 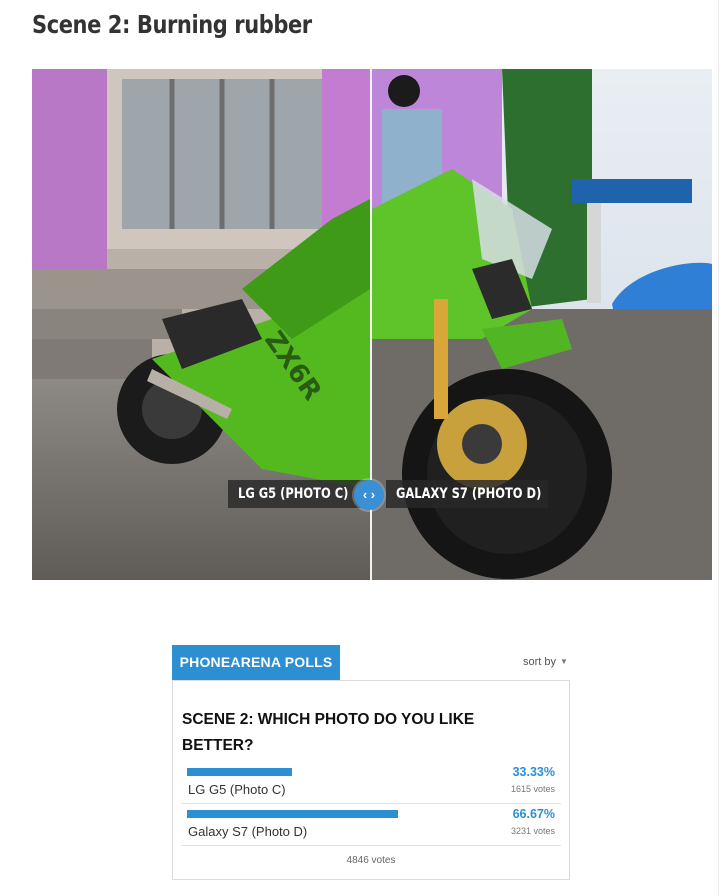 I want to click on sort-by-label: sort by, so click(x=540, y=662).